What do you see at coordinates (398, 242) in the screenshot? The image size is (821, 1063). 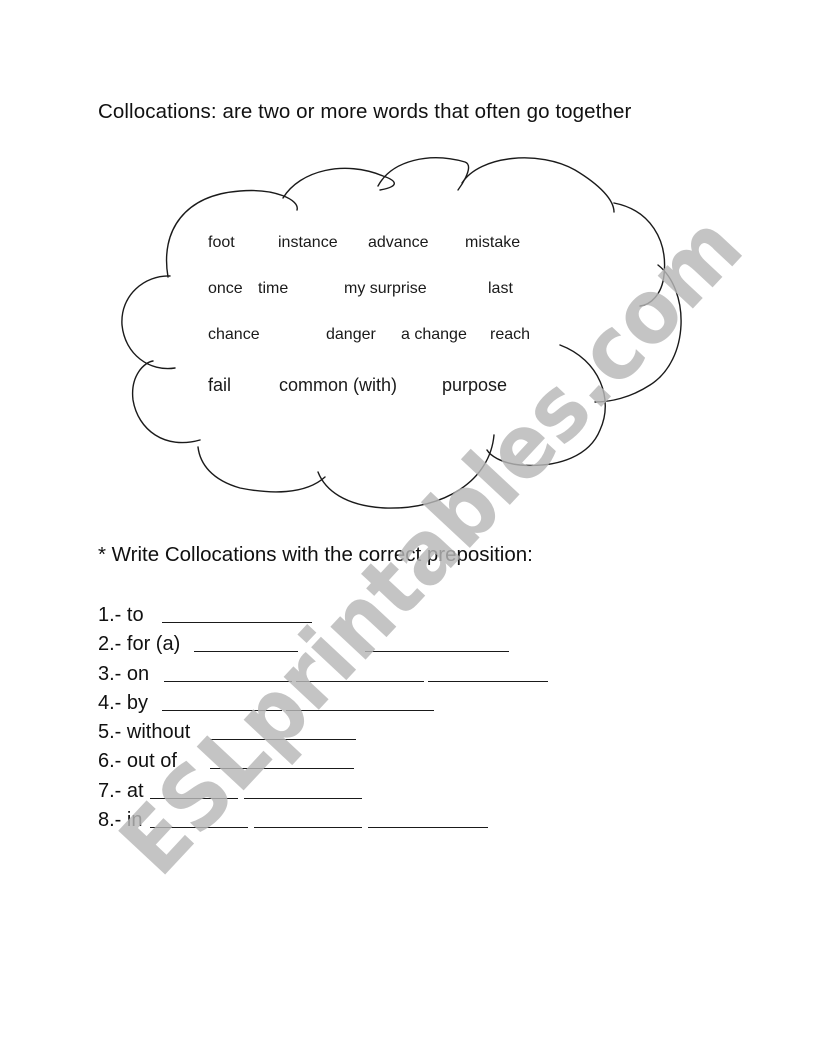 I see `cloud-word: advance` at bounding box center [398, 242].